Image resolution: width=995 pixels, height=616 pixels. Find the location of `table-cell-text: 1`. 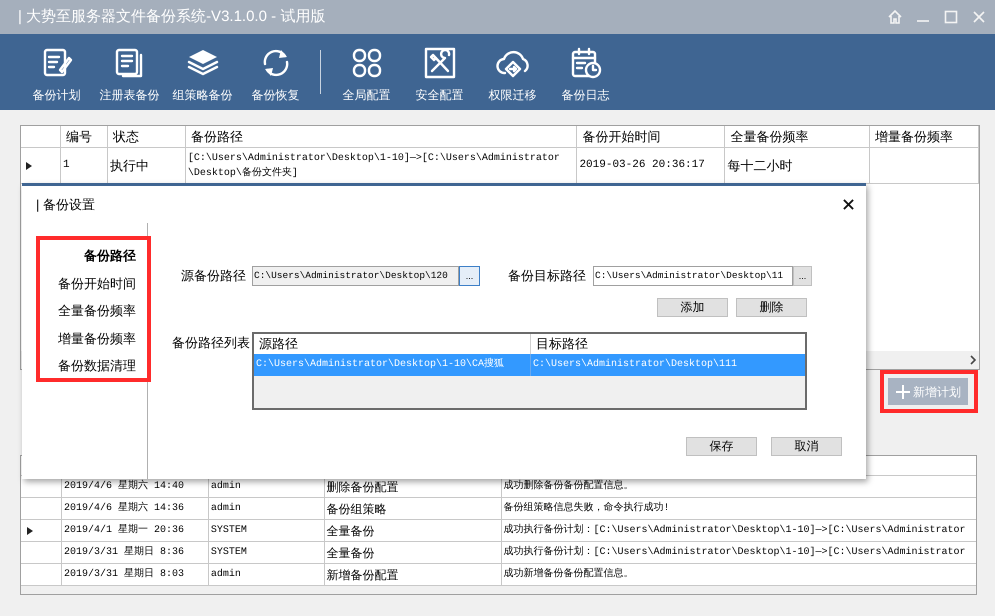

table-cell-text: 1 is located at coordinates (66, 166).